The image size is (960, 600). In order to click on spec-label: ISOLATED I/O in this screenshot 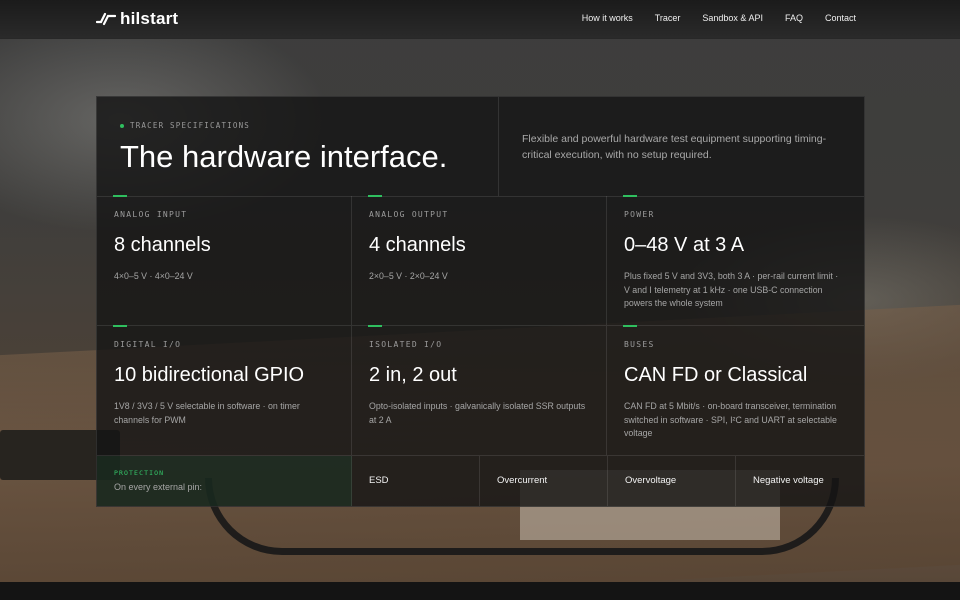, I will do `click(406, 344)`.